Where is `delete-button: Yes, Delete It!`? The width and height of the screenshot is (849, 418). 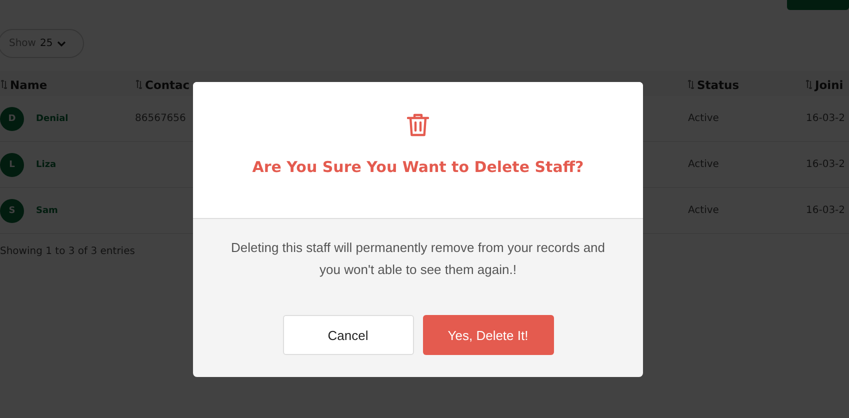 delete-button: Yes, Delete It! is located at coordinates (488, 335).